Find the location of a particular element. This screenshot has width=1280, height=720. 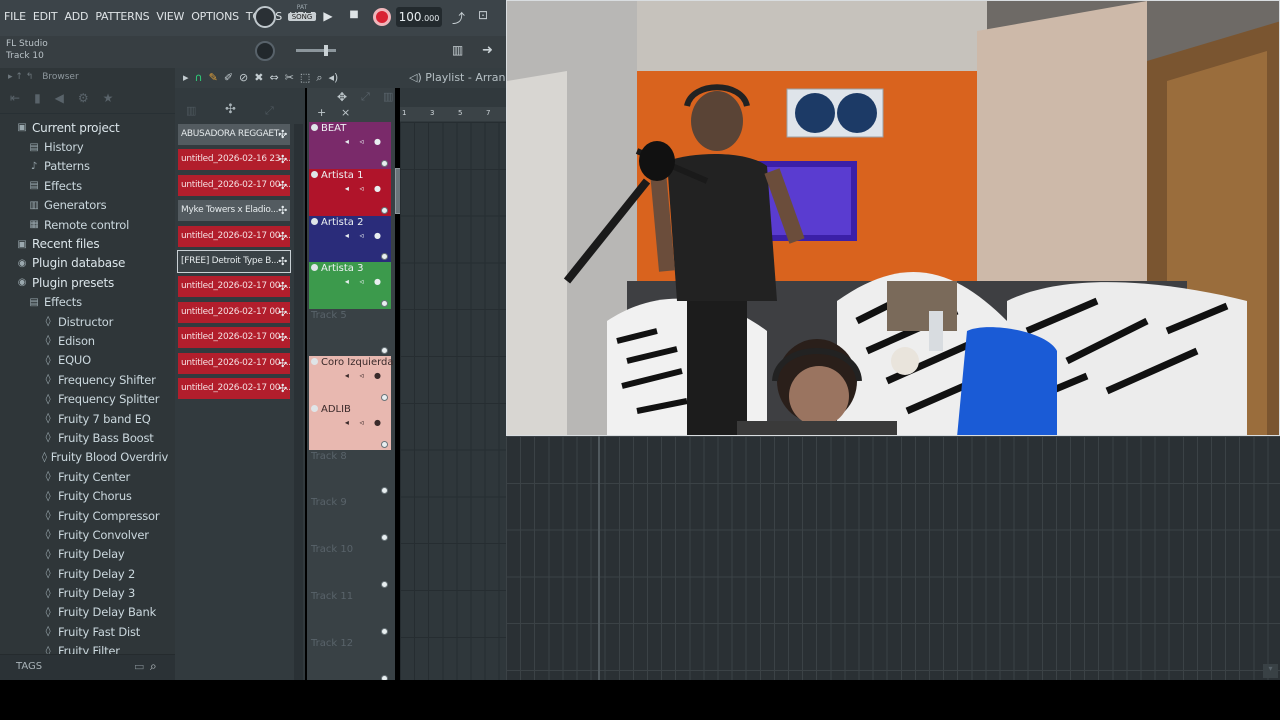

star-icon: ★ is located at coordinates (108, 102).